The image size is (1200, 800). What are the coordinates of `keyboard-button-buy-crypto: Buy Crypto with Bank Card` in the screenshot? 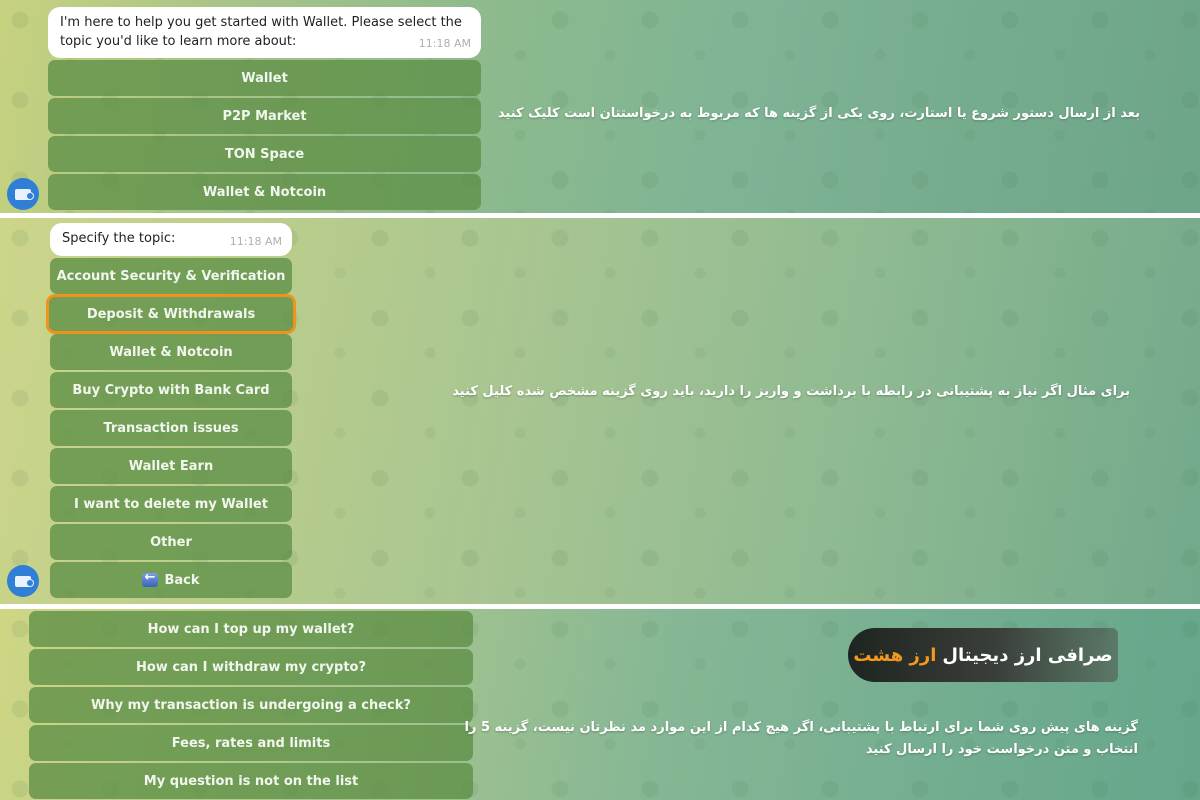 It's located at (171, 390).